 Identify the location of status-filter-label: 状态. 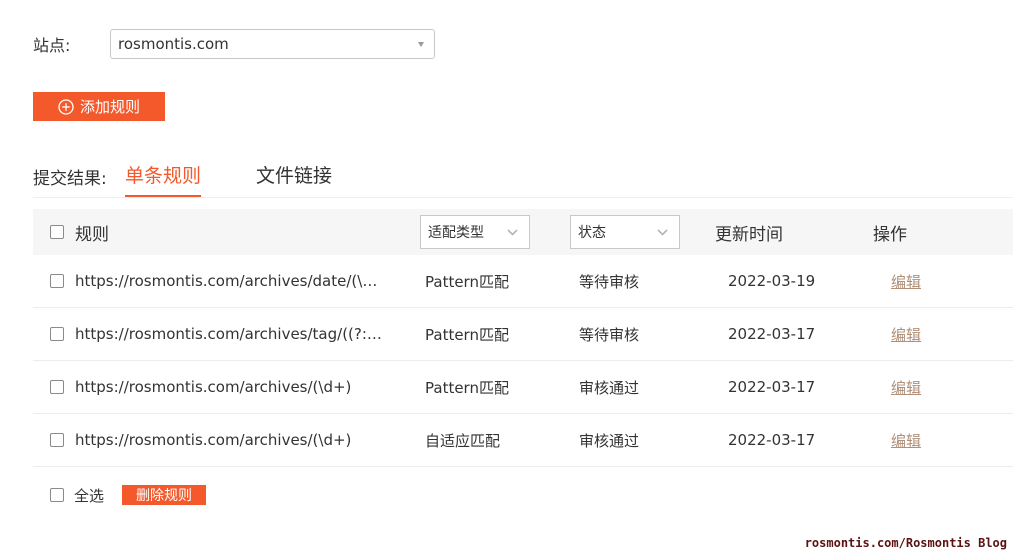
(592, 233).